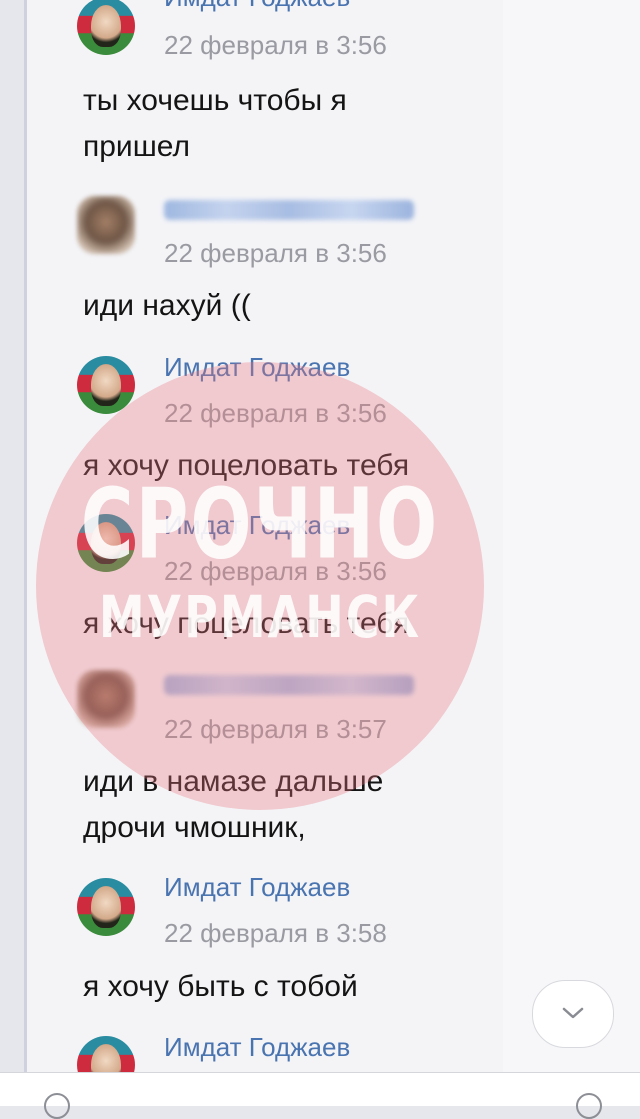 The height and width of the screenshot is (1119, 640). What do you see at coordinates (220, 986) in the screenshot?
I see `message-text: я хочу быть с тобой` at bounding box center [220, 986].